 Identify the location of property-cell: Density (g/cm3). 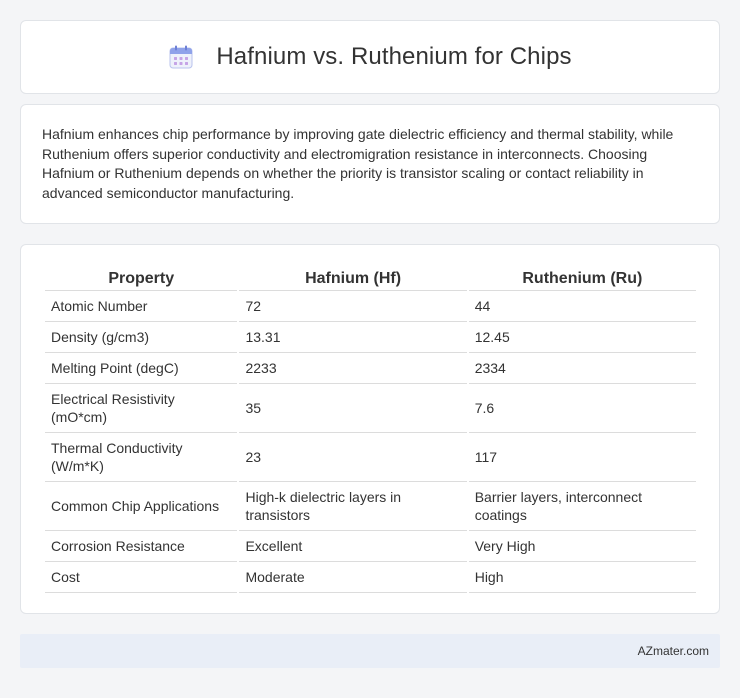
(141, 337).